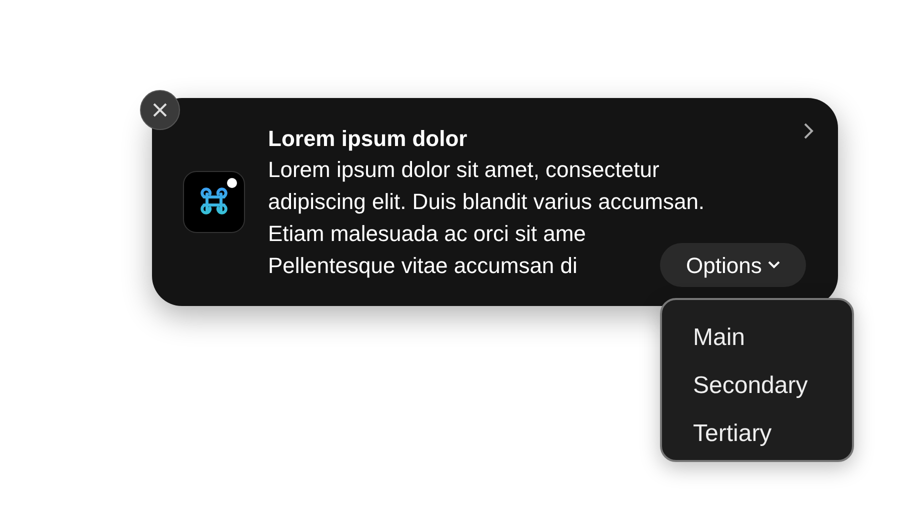  Describe the element at coordinates (750, 386) in the screenshot. I see `menu-item: Secondary` at that location.